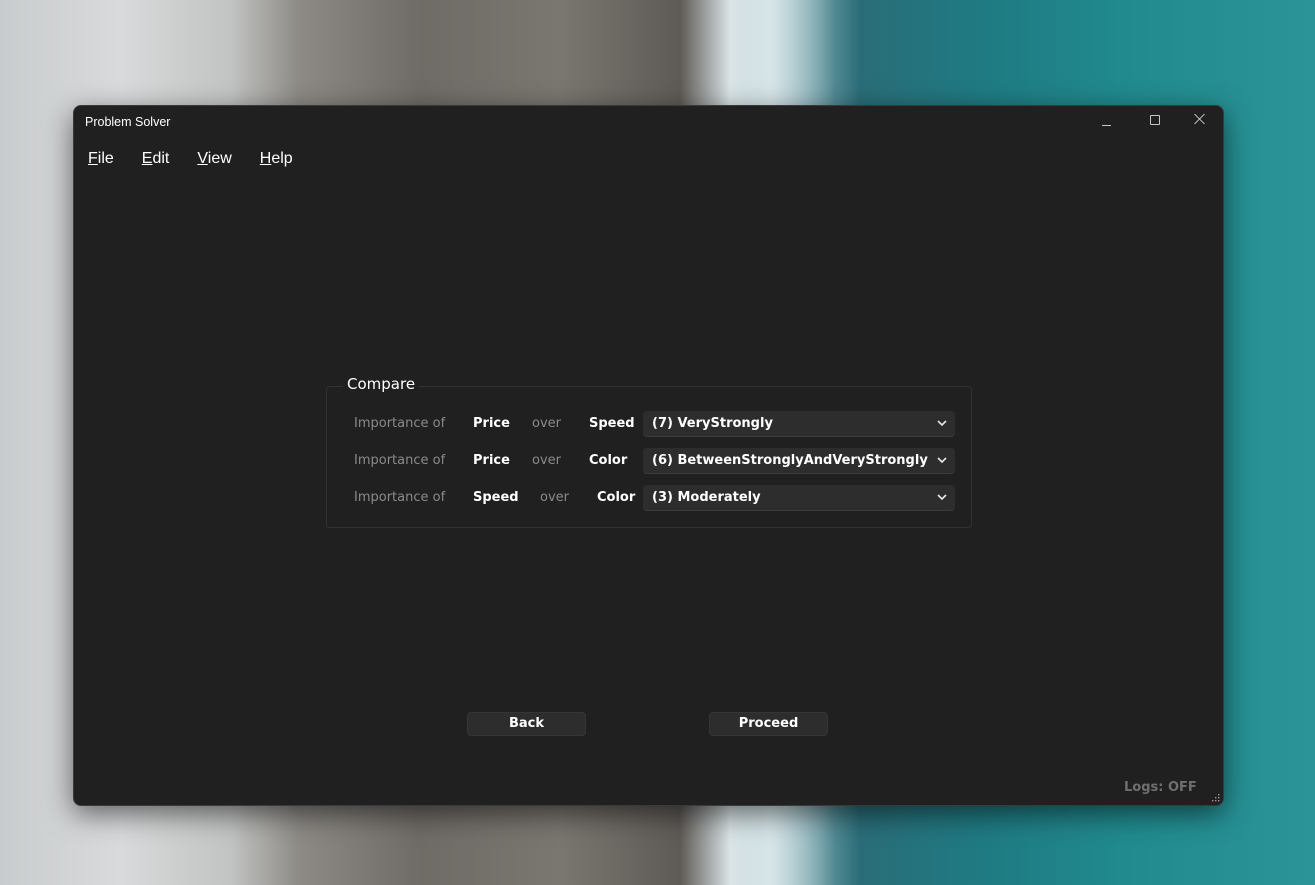 The height and width of the screenshot is (885, 1315). I want to click on minimize-button, so click(1106, 121).